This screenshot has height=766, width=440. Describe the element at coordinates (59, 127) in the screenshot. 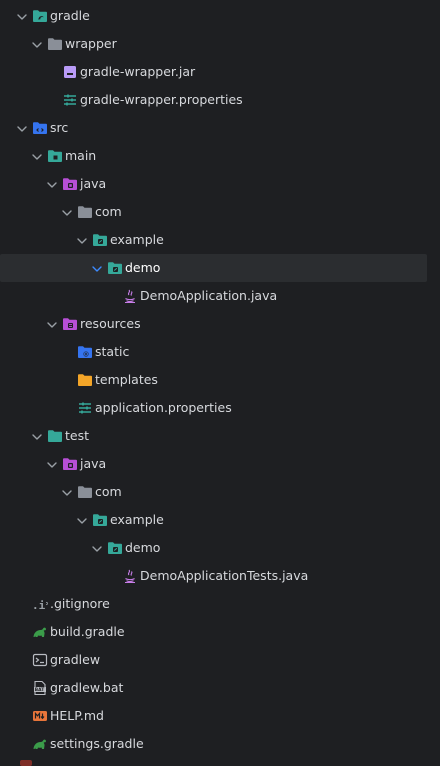

I see `tree-item-label: src` at that location.